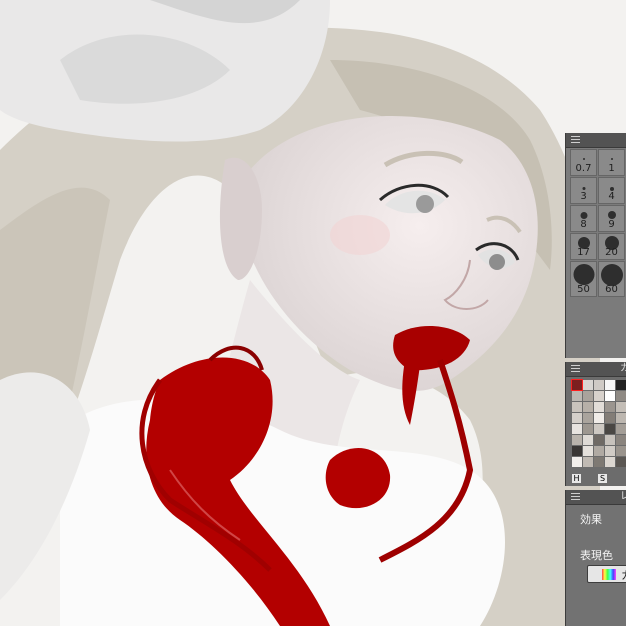 The height and width of the screenshot is (626, 626). I want to click on brush-size-60: 60, so click(611, 279).